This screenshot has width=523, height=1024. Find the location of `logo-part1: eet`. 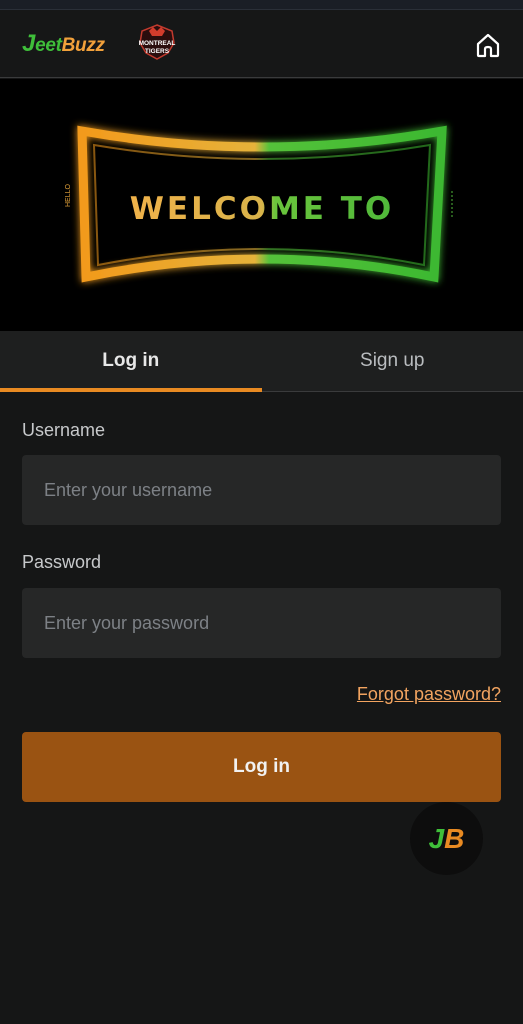

logo-part1: eet is located at coordinates (48, 45).